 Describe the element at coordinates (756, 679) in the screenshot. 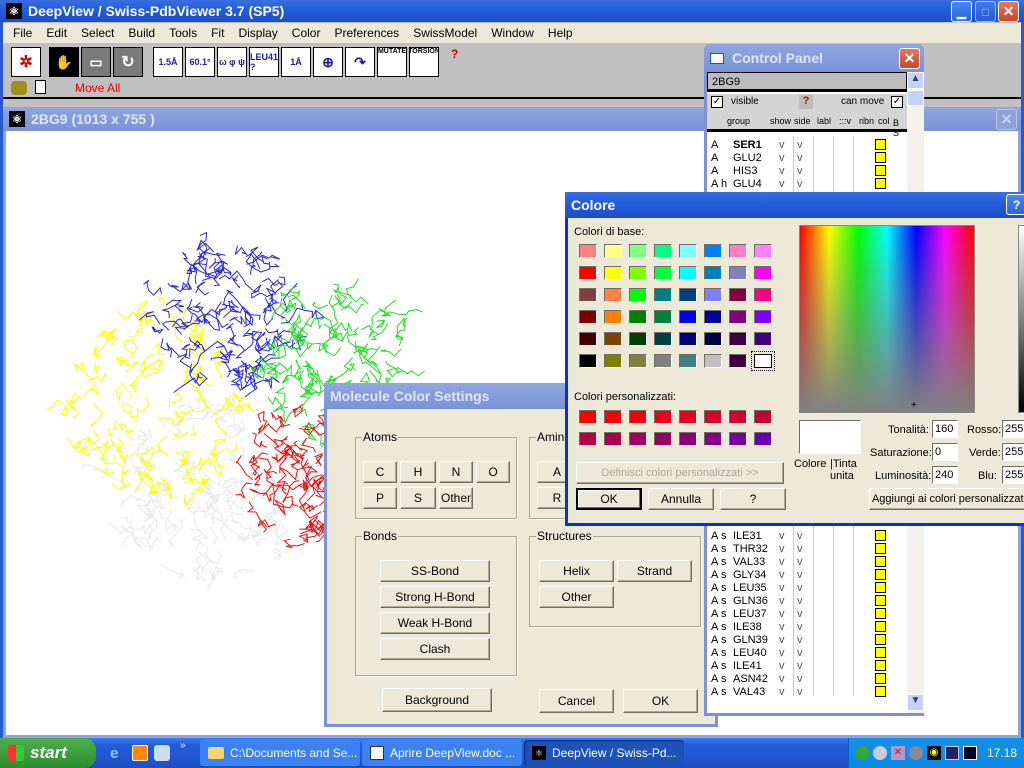

I see `residue-name: ASN42` at that location.